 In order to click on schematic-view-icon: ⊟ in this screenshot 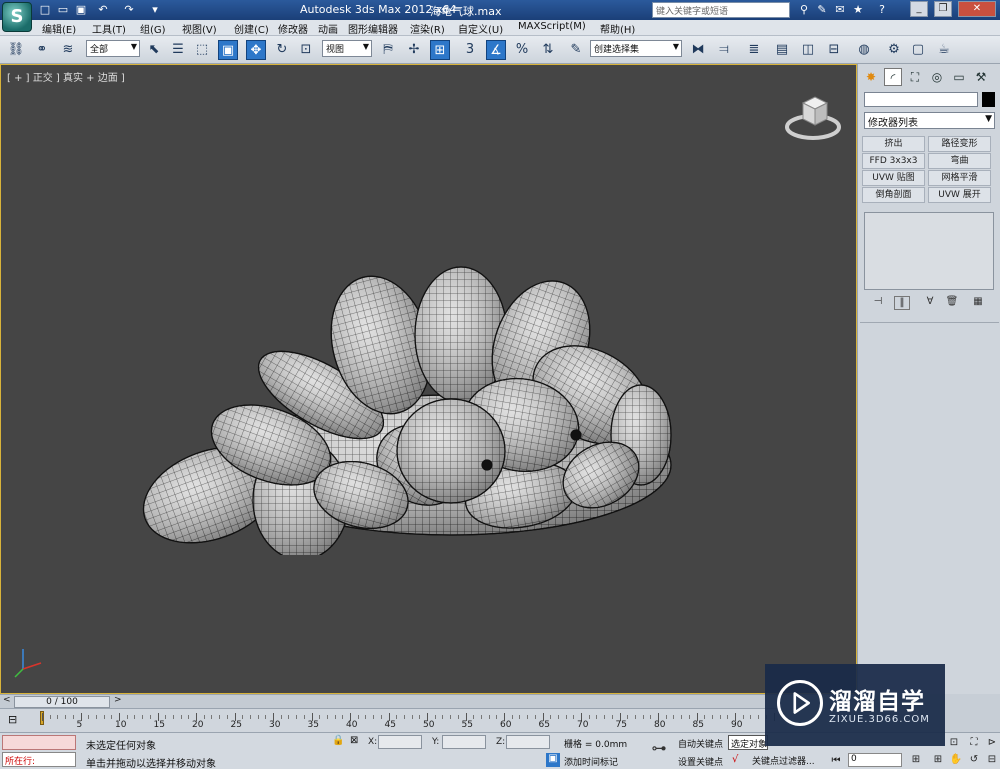, I will do `click(834, 50)`.